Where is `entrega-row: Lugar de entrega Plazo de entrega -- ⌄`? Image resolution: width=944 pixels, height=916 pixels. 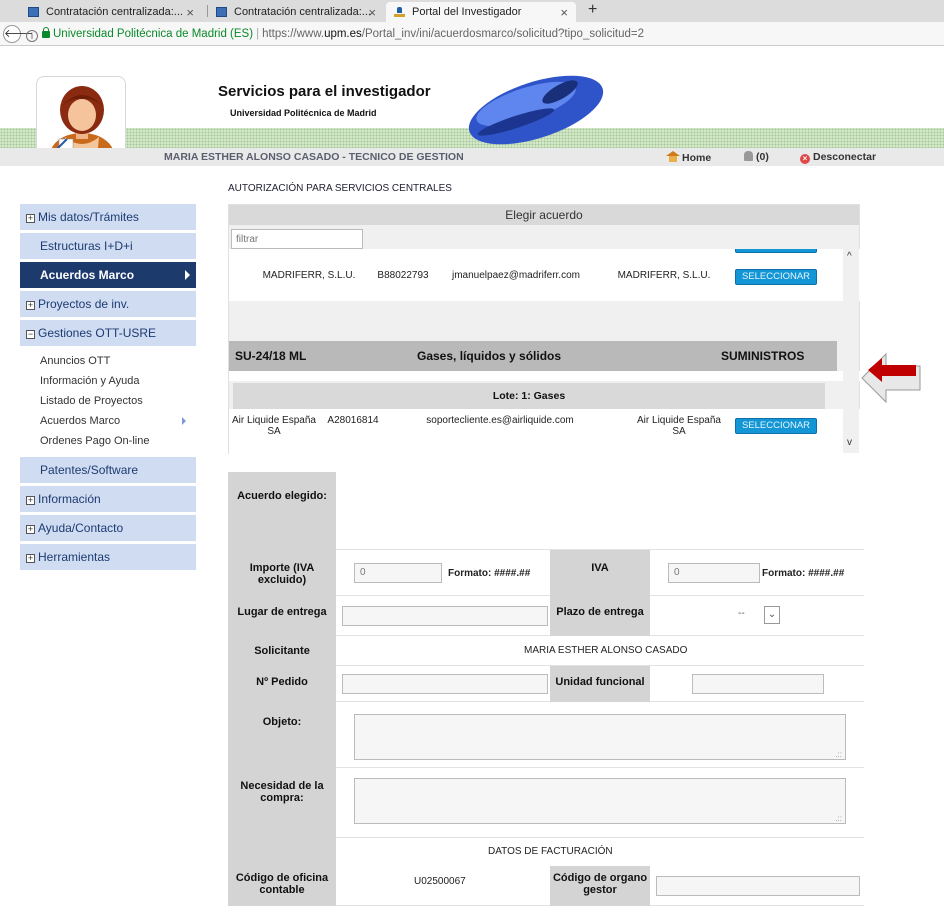 entrega-row: Lugar de entrega Plazo de entrega -- ⌄ is located at coordinates (546, 616).